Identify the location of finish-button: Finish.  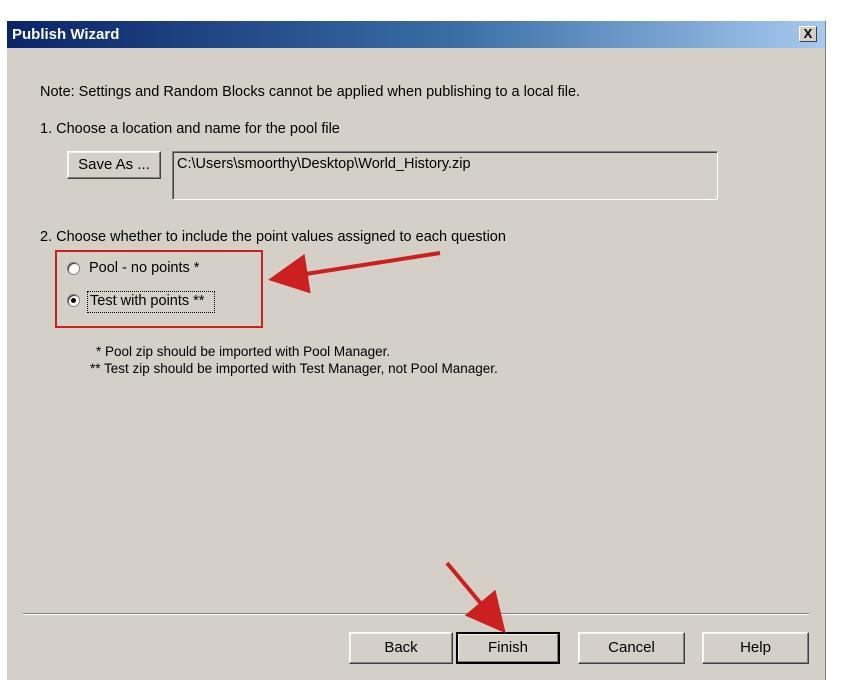
(508, 648).